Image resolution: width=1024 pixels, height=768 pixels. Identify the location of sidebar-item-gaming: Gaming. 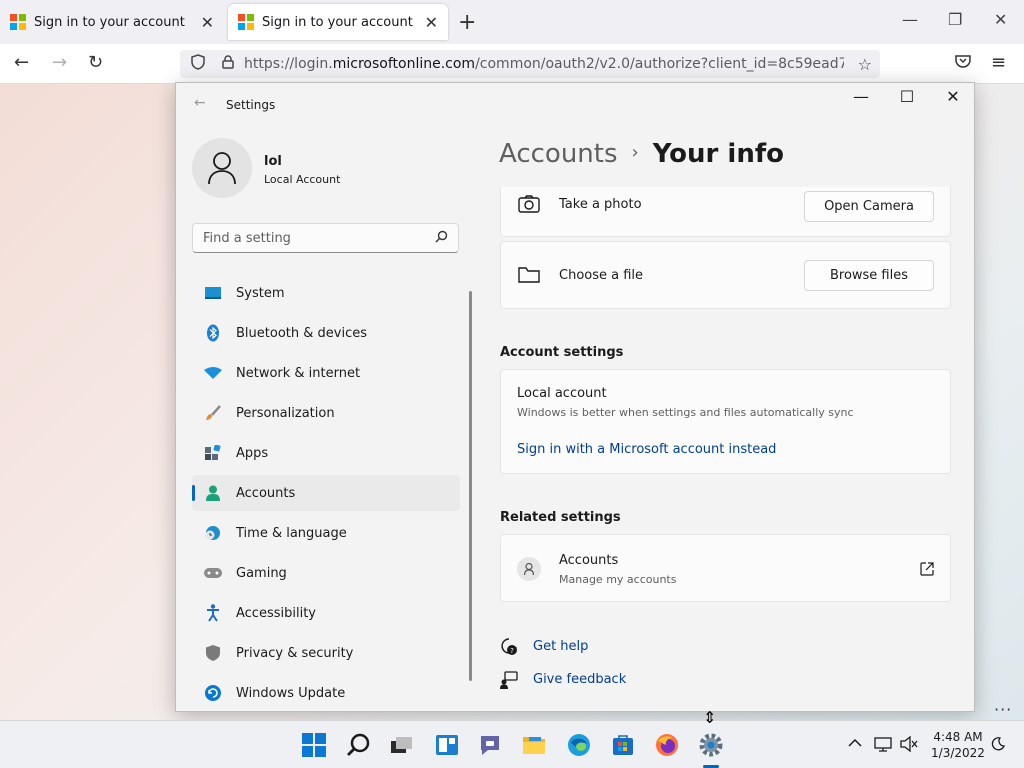
(326, 573).